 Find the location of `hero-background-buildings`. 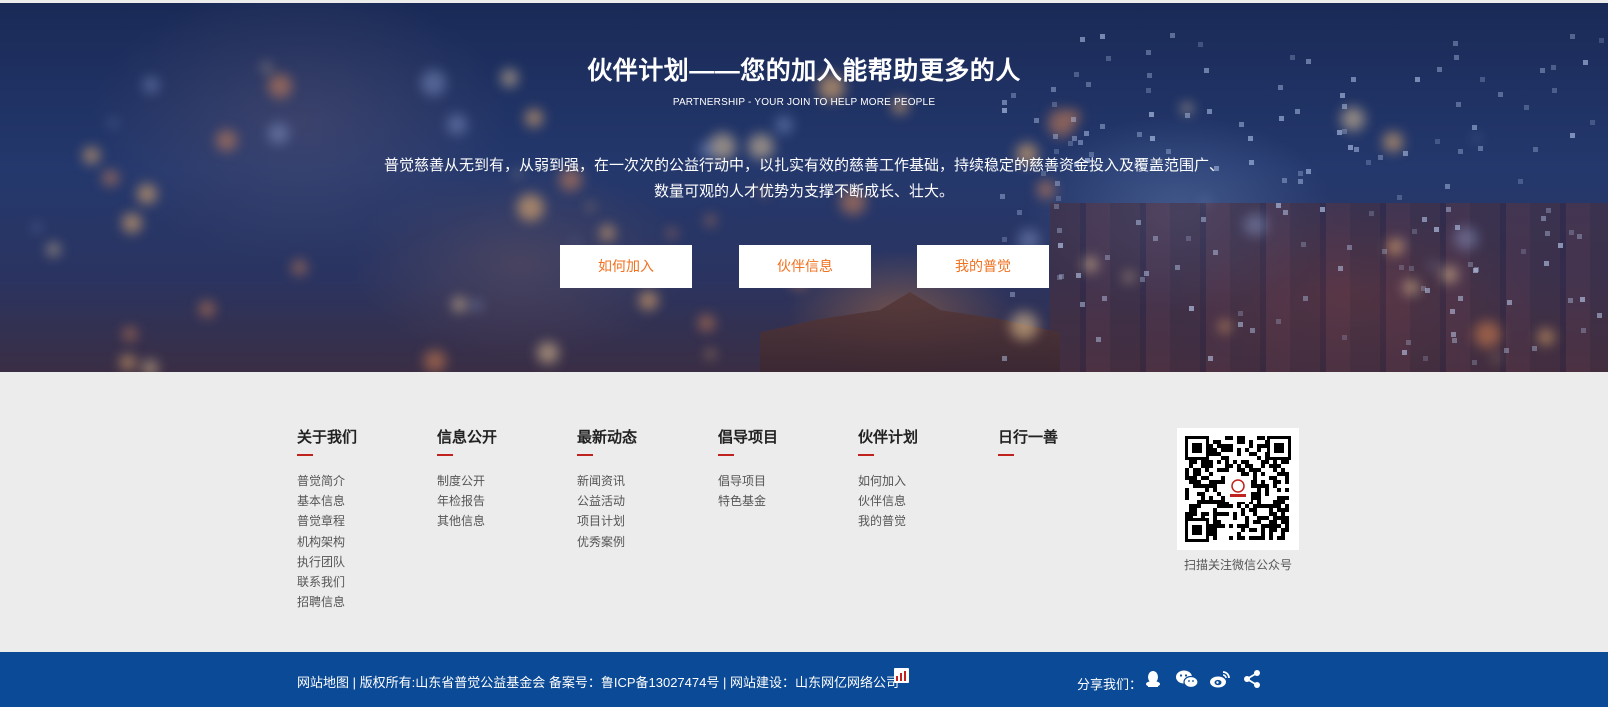

hero-background-buildings is located at coordinates (1329, 287).